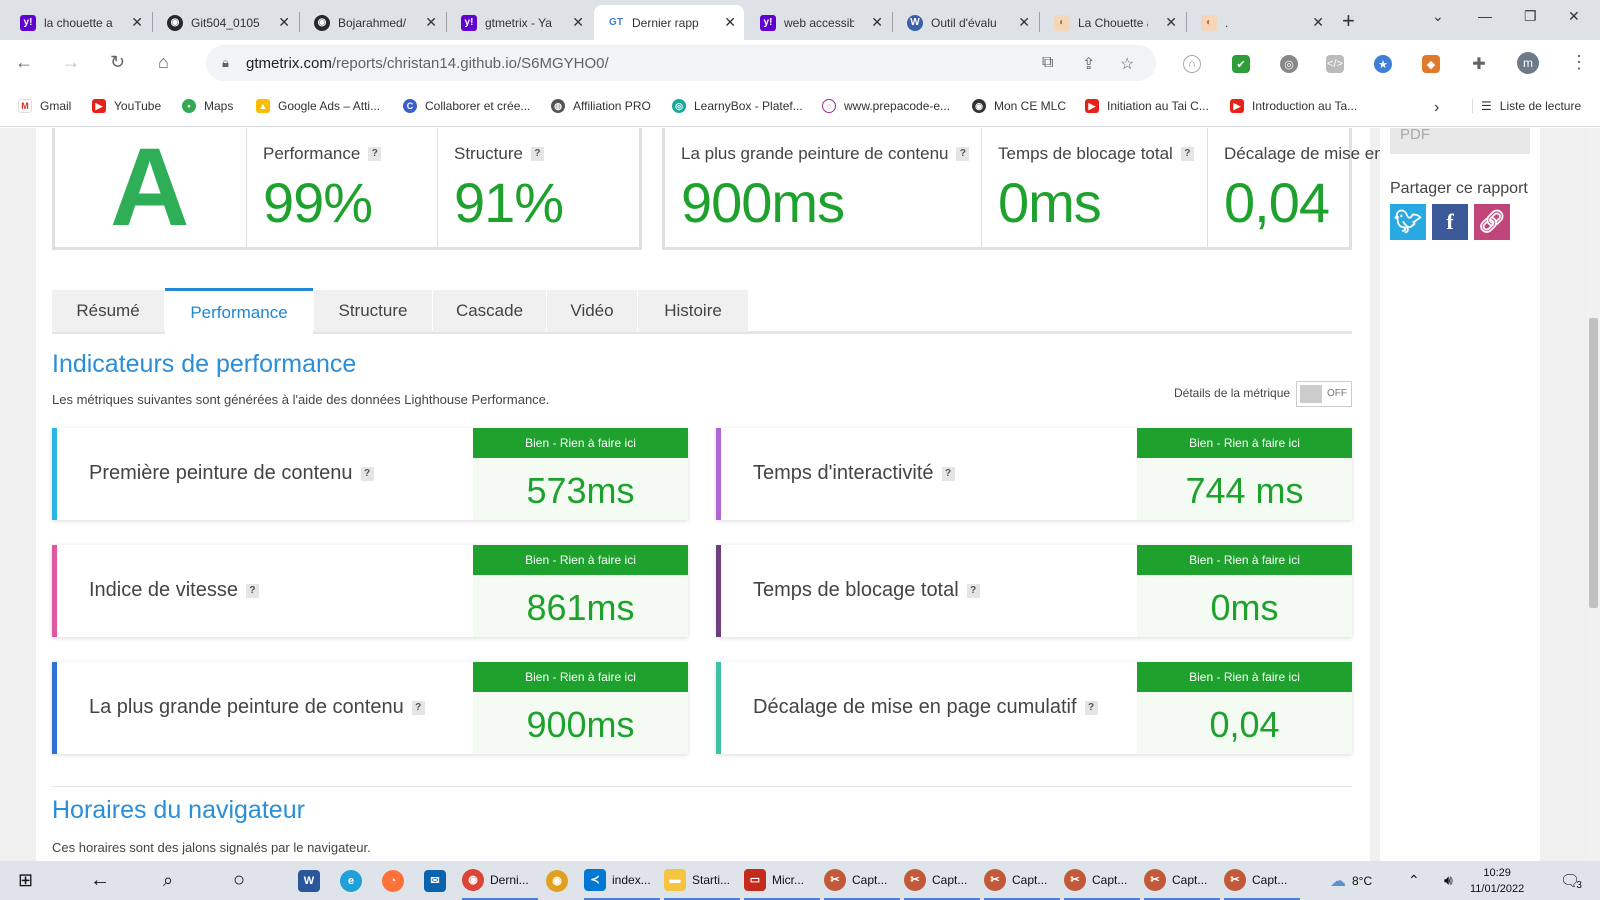  I want to click on forward-arrow-icon: →, so click(71, 62).